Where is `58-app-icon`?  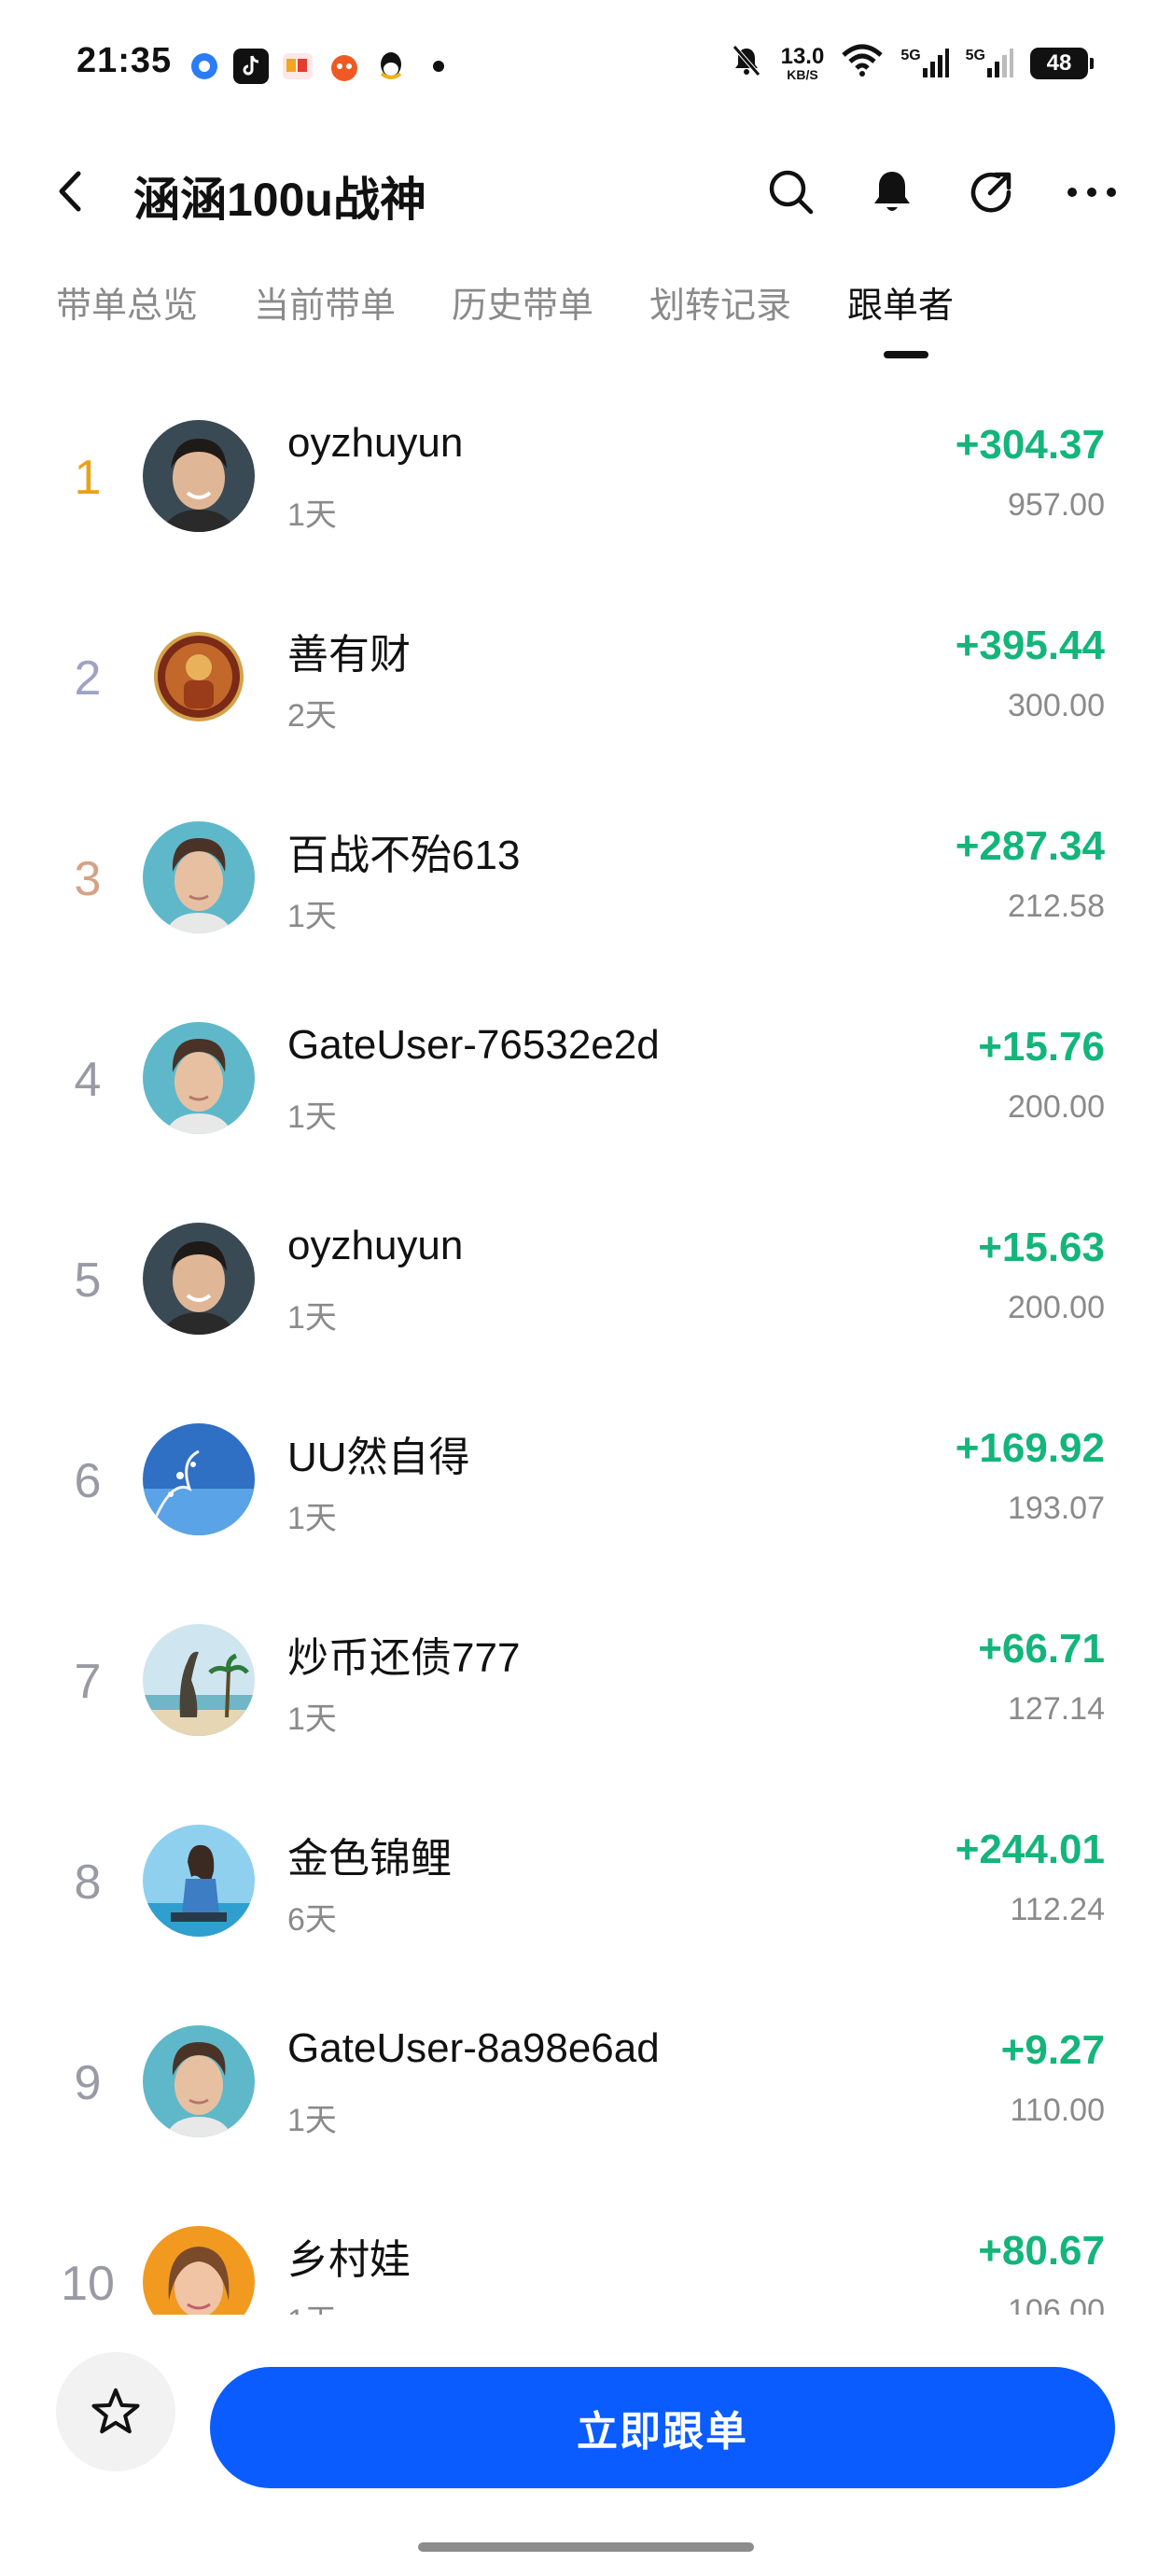 58-app-icon is located at coordinates (297, 66).